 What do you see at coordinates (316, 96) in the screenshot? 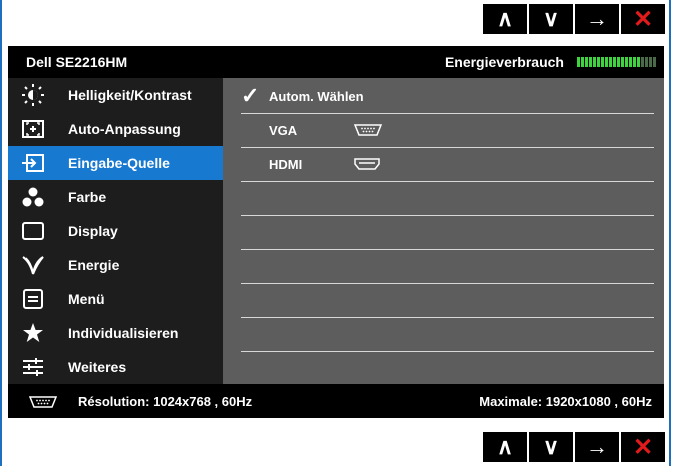
I see `option-label: Autom. Wählen` at bounding box center [316, 96].